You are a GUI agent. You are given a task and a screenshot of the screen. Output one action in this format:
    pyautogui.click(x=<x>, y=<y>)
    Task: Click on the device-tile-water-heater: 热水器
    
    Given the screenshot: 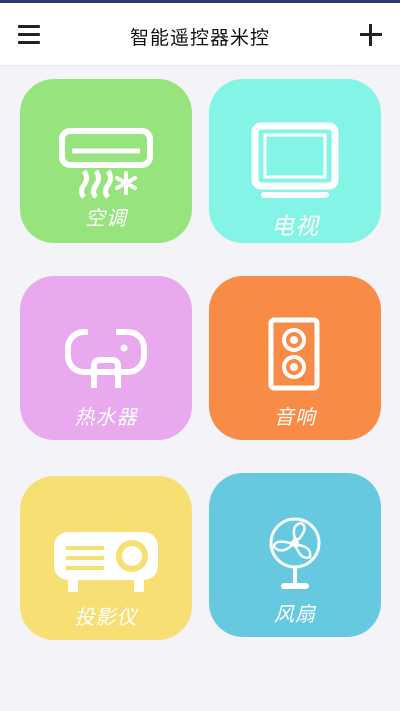 What is the action you would take?
    pyautogui.click(x=106, y=358)
    